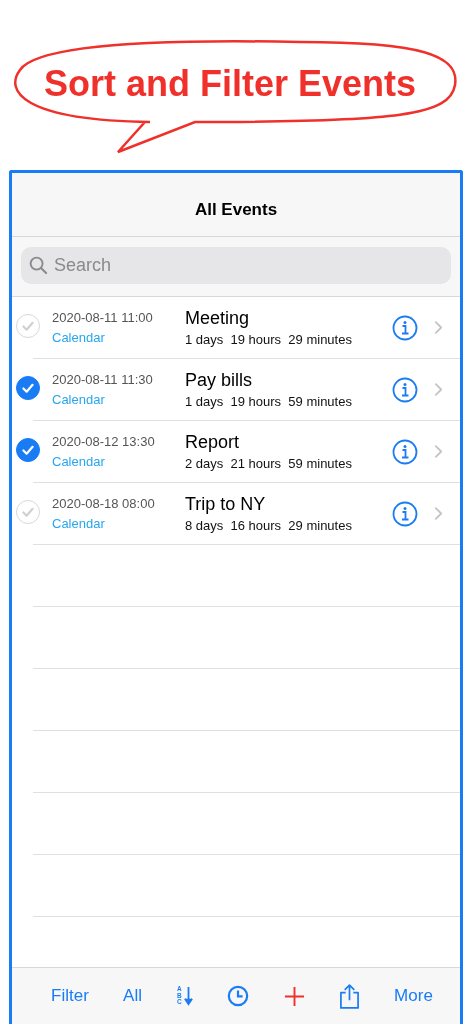  I want to click on event-datetime: 2020-08-18 08:00, so click(104, 503).